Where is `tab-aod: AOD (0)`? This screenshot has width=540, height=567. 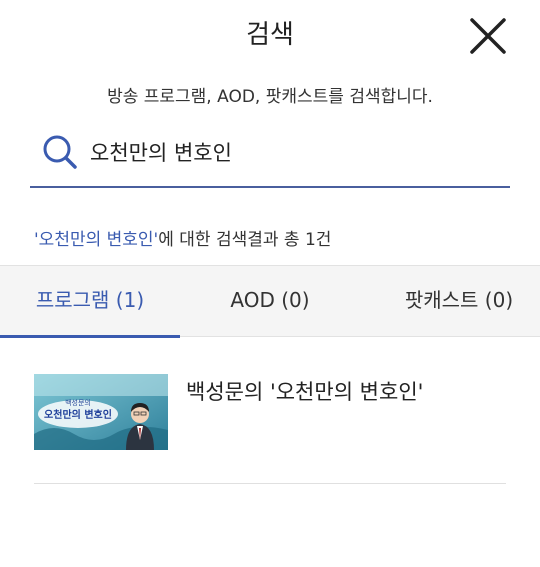
tab-aod: AOD (0) is located at coordinates (270, 302).